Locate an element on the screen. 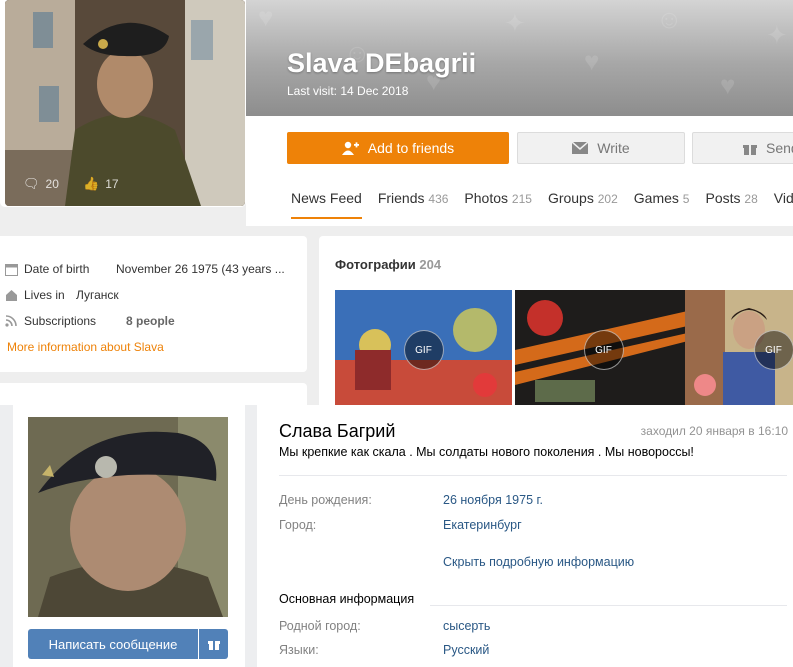 The width and height of the screenshot is (793, 667). more-info-link: More information about Slava is located at coordinates (85, 347).